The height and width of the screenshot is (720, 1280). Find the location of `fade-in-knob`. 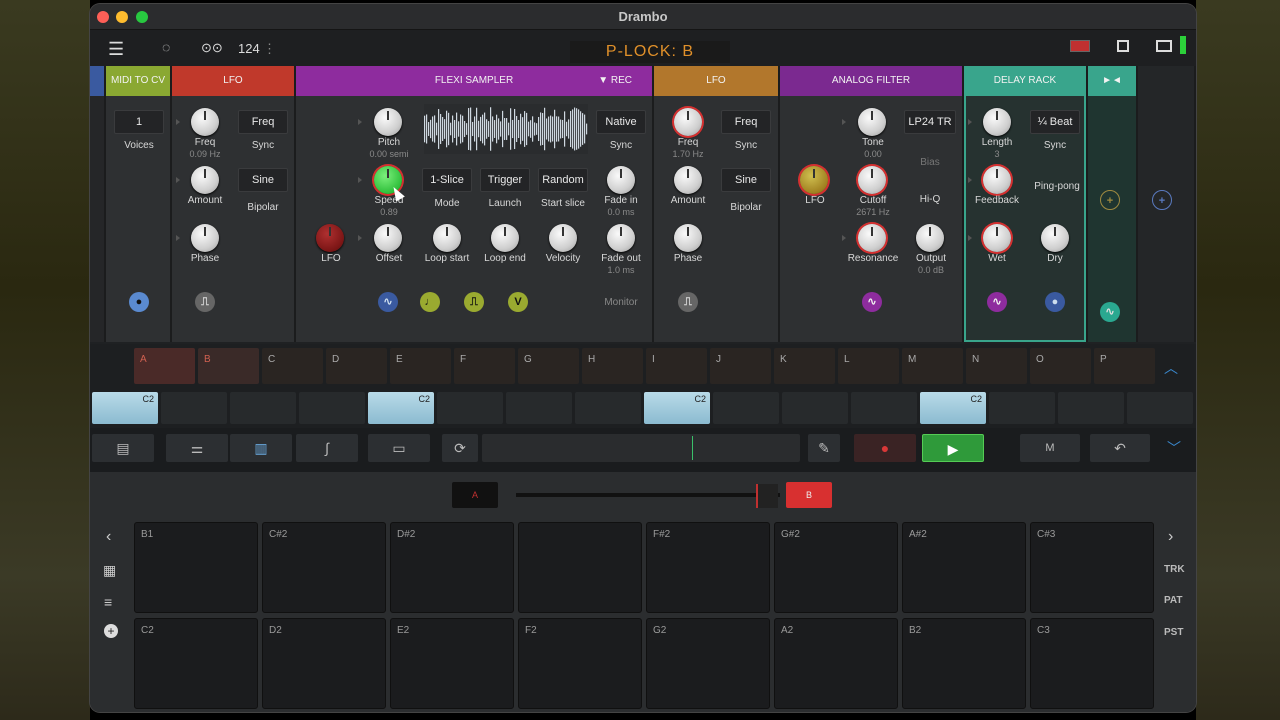

fade-in-knob is located at coordinates (621, 180).